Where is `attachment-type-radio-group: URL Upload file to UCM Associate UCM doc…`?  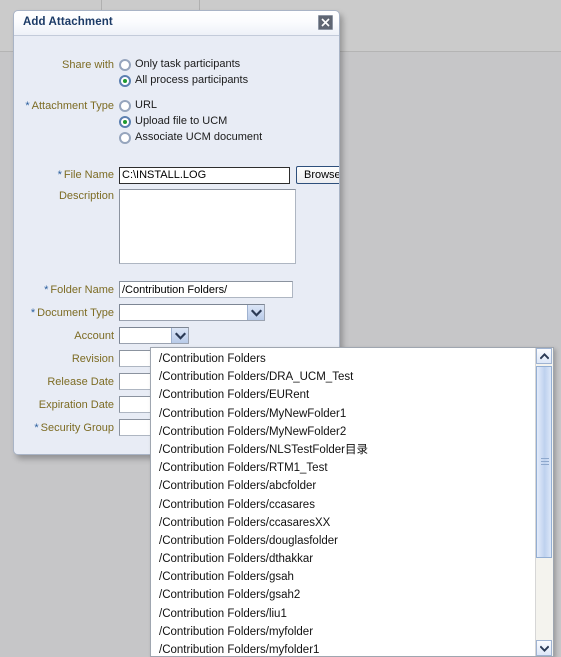 attachment-type-radio-group: URL Upload file to UCM Associate UCM doc… is located at coordinates (190, 121).